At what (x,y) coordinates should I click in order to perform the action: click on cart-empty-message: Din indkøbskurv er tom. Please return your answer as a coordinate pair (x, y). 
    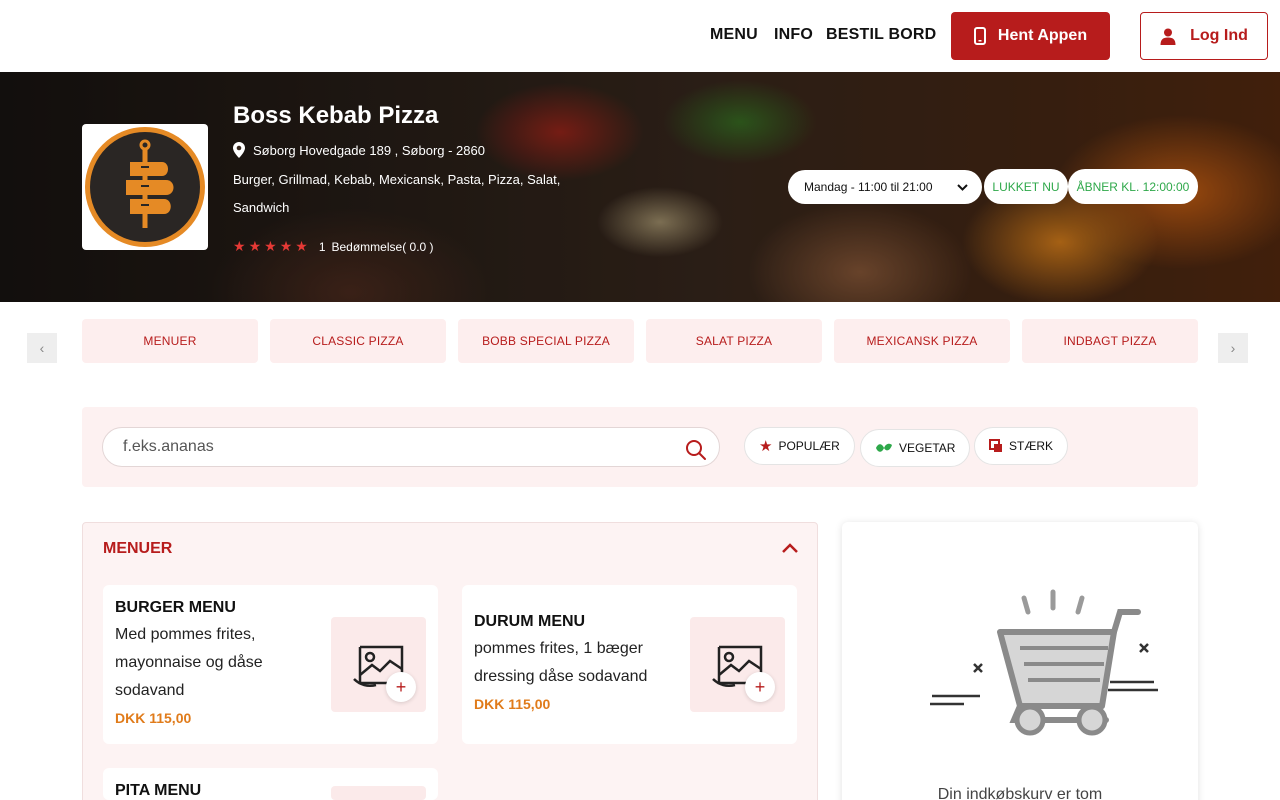
    Looking at the image, I should click on (1020, 793).